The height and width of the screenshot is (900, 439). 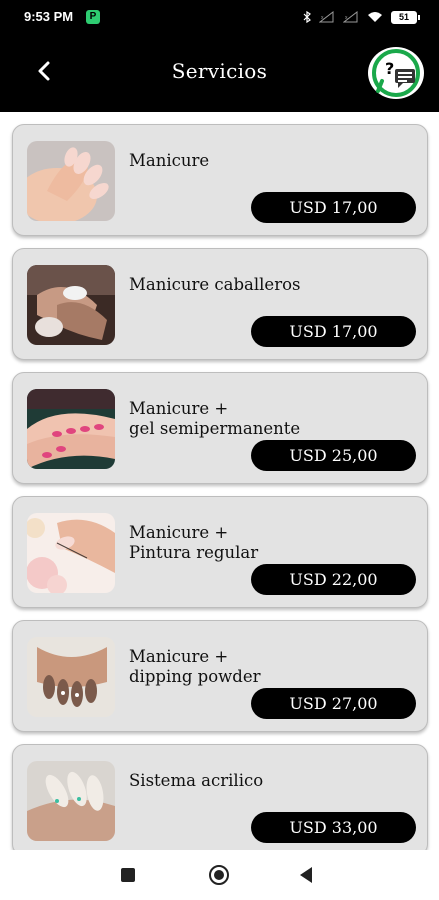 I want to click on battery-icon: 51, so click(x=405, y=17).